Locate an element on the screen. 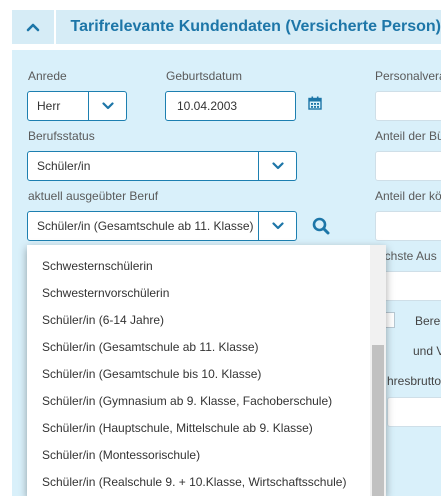 This screenshot has width=441, height=496. beruf-value: Schüler/in (Gesamtschule ab 11. Klasse) is located at coordinates (145, 226).